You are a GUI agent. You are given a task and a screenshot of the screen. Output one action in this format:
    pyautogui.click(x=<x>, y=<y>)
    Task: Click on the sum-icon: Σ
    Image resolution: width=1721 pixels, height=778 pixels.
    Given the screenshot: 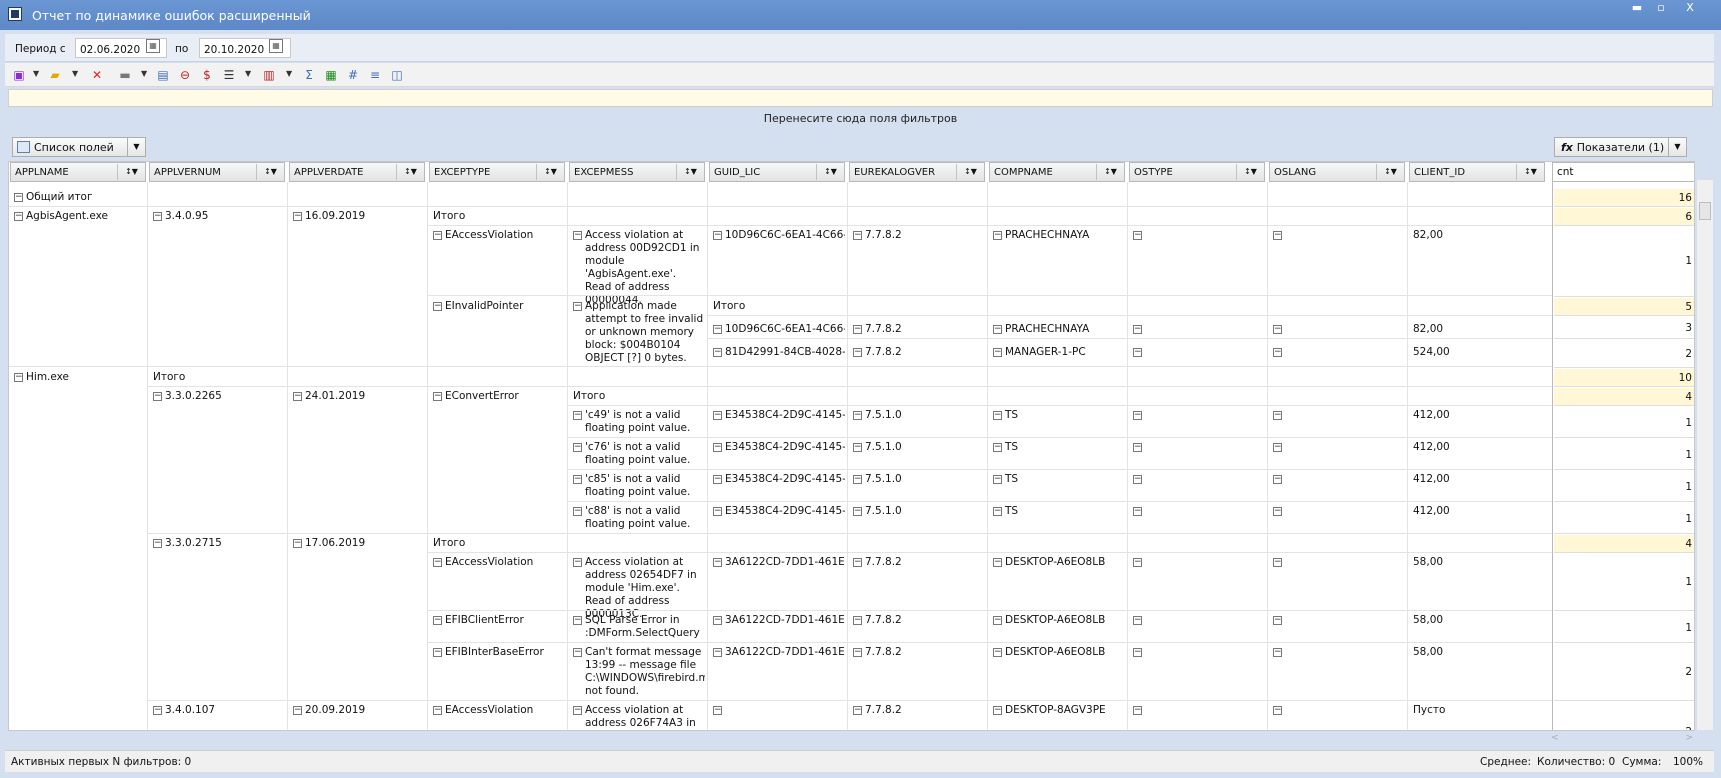 What is the action you would take?
    pyautogui.click(x=309, y=75)
    